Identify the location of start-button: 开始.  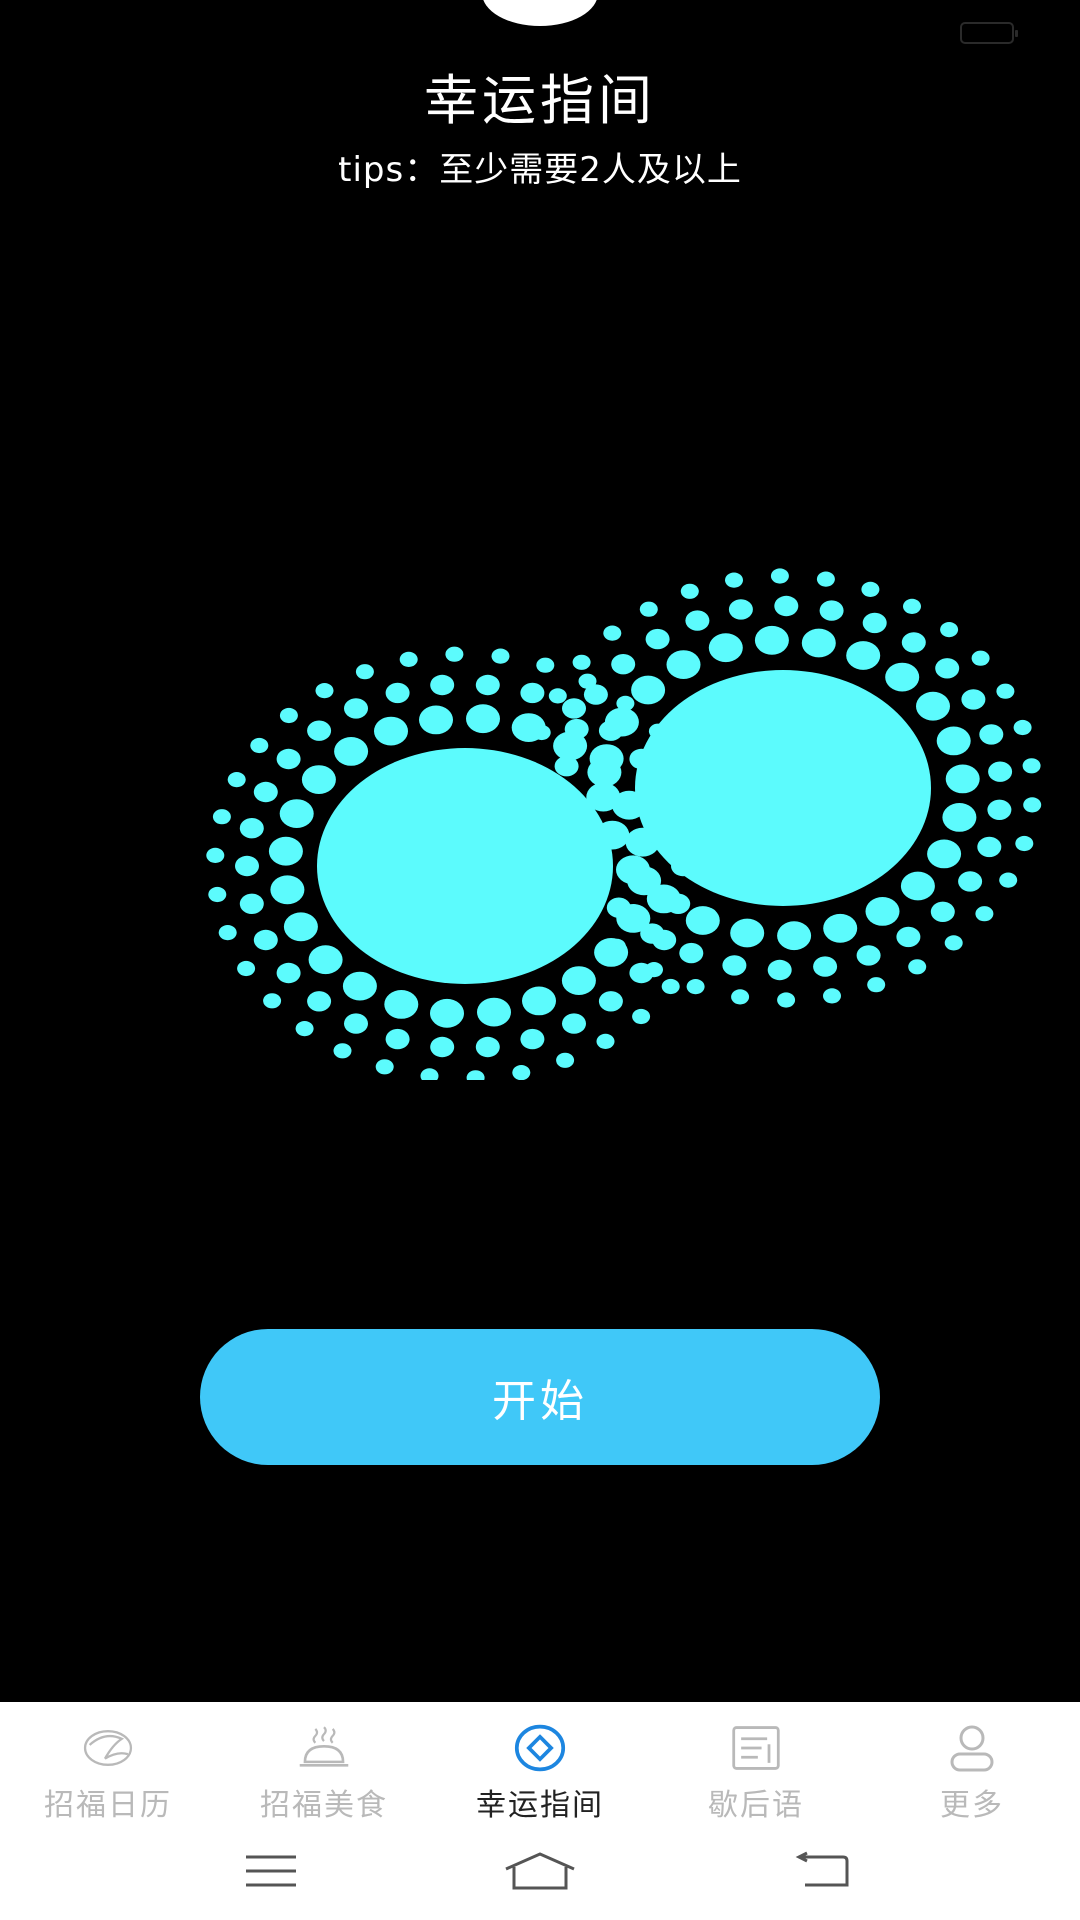
(540, 1397).